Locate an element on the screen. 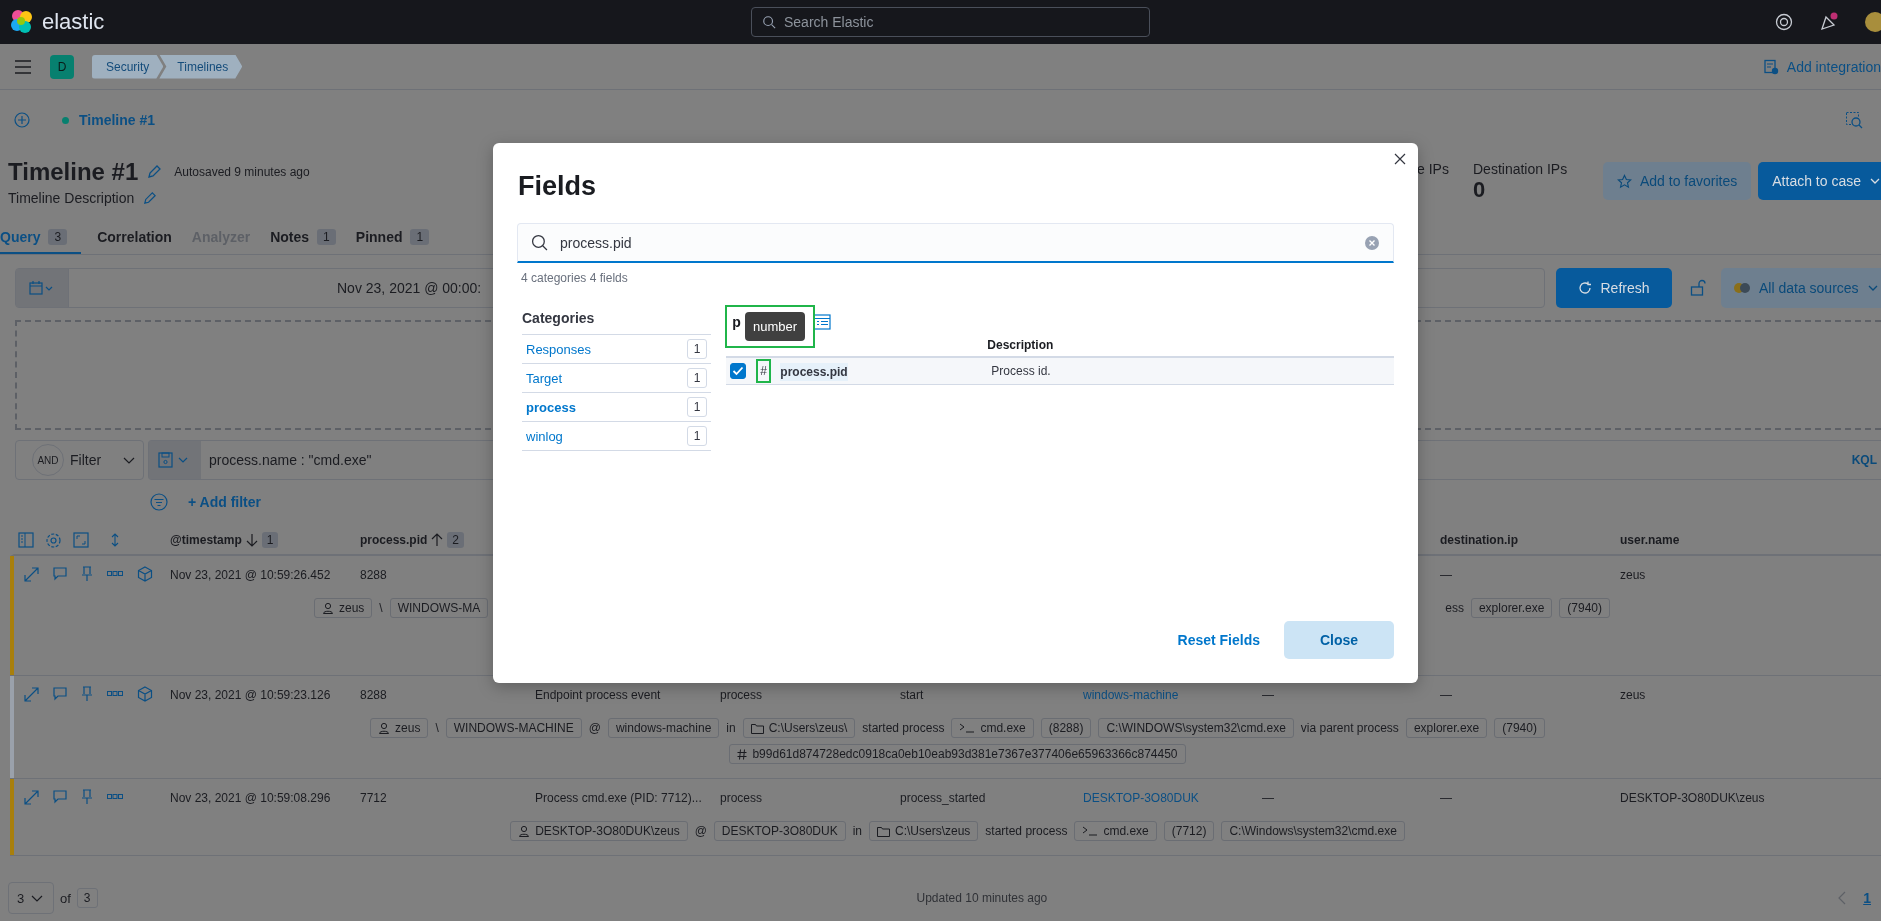 This screenshot has width=1881, height=921. table-cell: process_started is located at coordinates (943, 798).